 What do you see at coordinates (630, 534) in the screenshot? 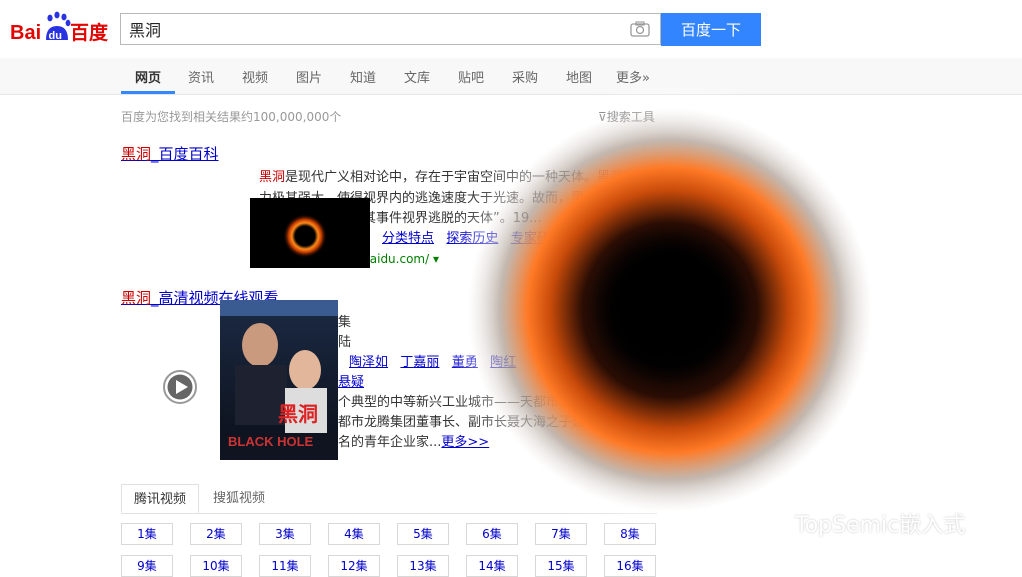
I see `episode-button: 8集` at bounding box center [630, 534].